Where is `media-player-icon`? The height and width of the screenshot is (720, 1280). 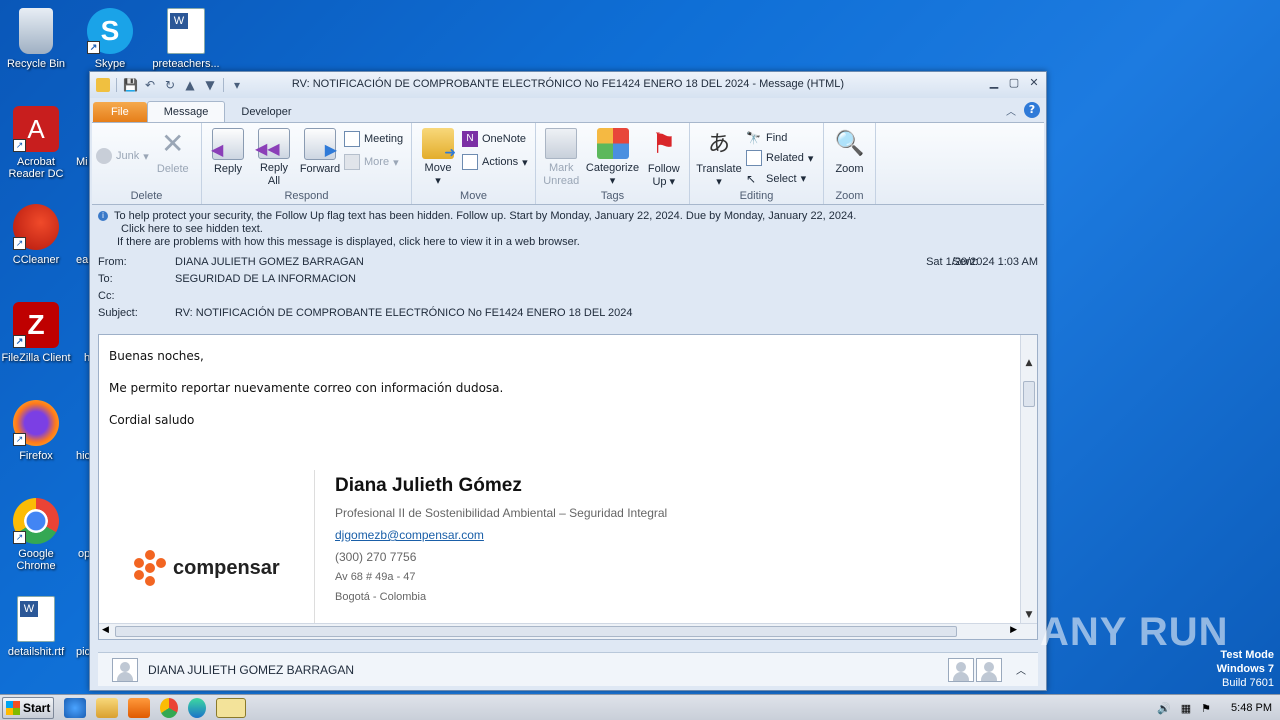
media-player-icon is located at coordinates (139, 707).